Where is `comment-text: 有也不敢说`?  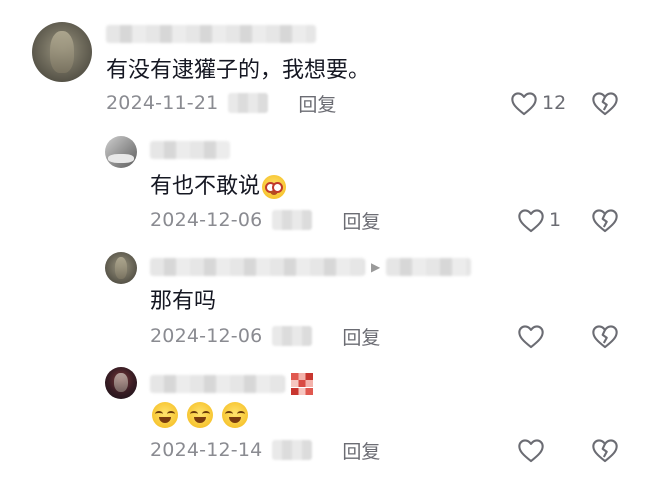 comment-text: 有也不敢说 is located at coordinates (218, 187).